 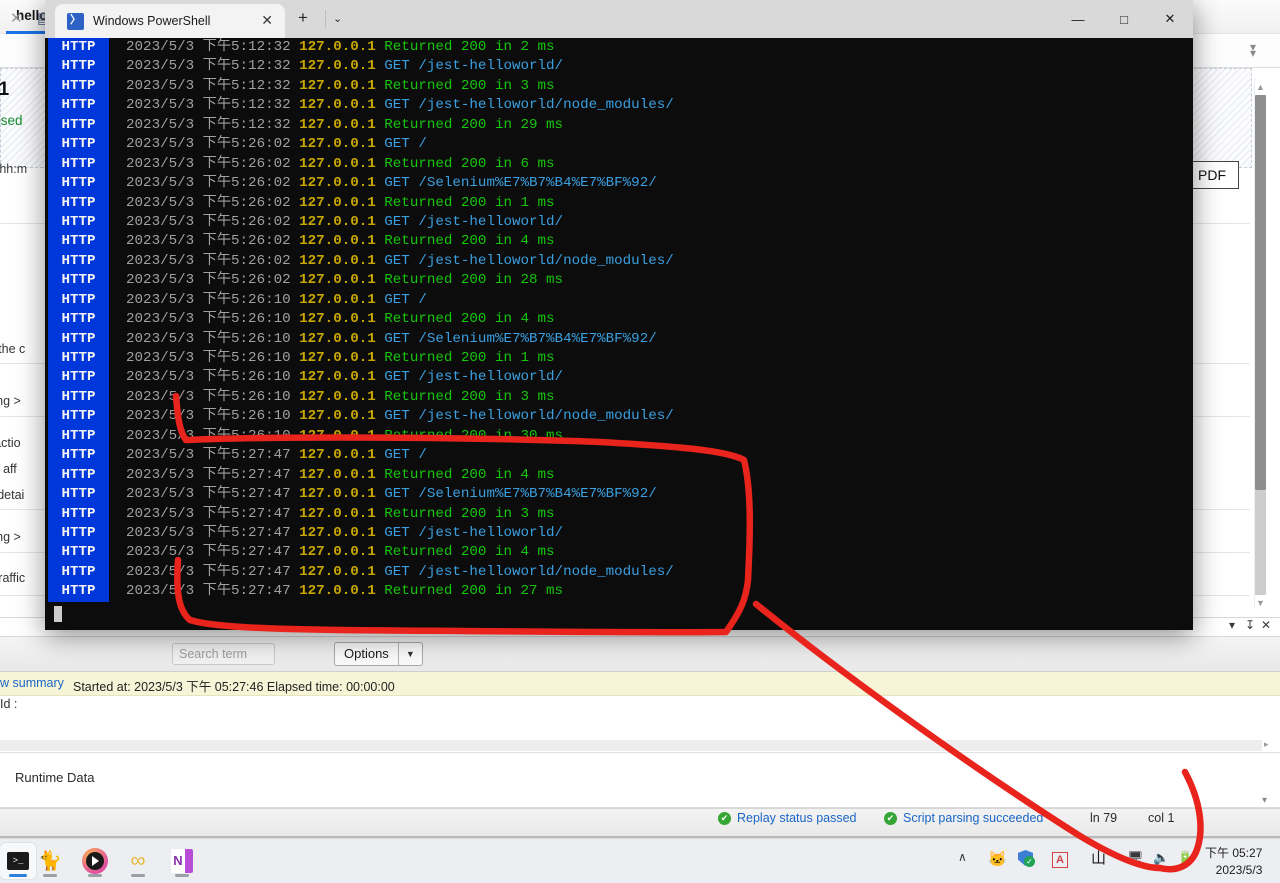 What do you see at coordinates (1124, 19) in the screenshot?
I see `maximize-button: □` at bounding box center [1124, 19].